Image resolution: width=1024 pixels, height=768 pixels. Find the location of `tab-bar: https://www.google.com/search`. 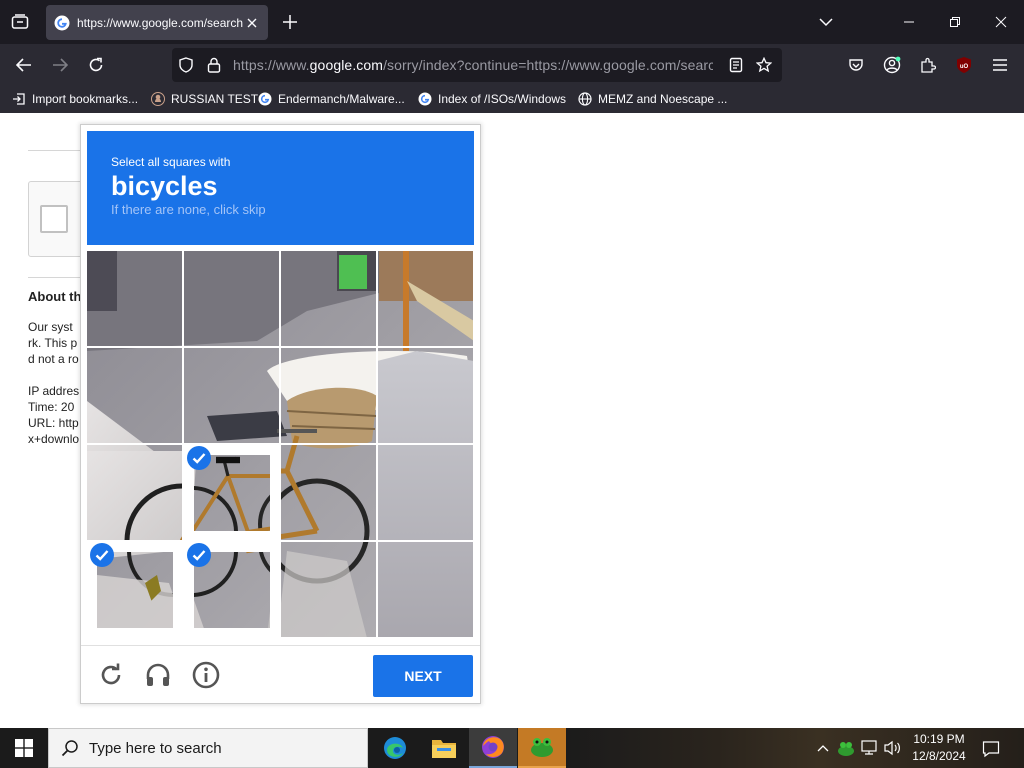

tab-bar: https://www.google.com/search is located at coordinates (512, 22).